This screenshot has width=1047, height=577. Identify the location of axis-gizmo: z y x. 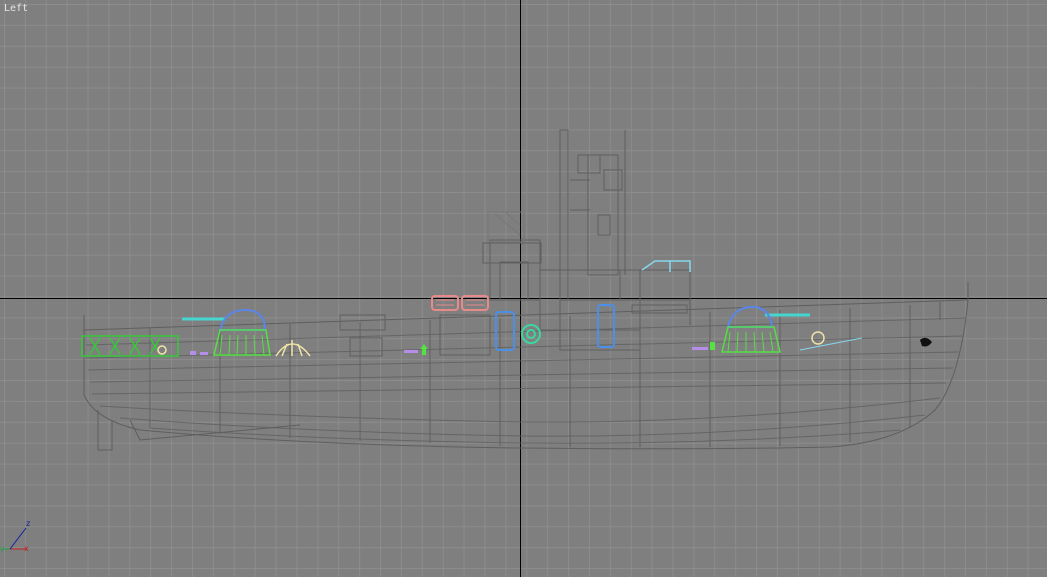
(20, 537).